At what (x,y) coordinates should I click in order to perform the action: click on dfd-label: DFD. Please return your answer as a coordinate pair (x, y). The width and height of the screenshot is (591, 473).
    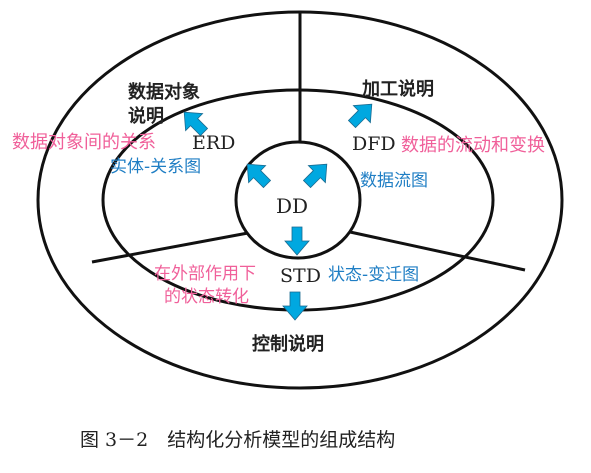
    Looking at the image, I should click on (374, 144).